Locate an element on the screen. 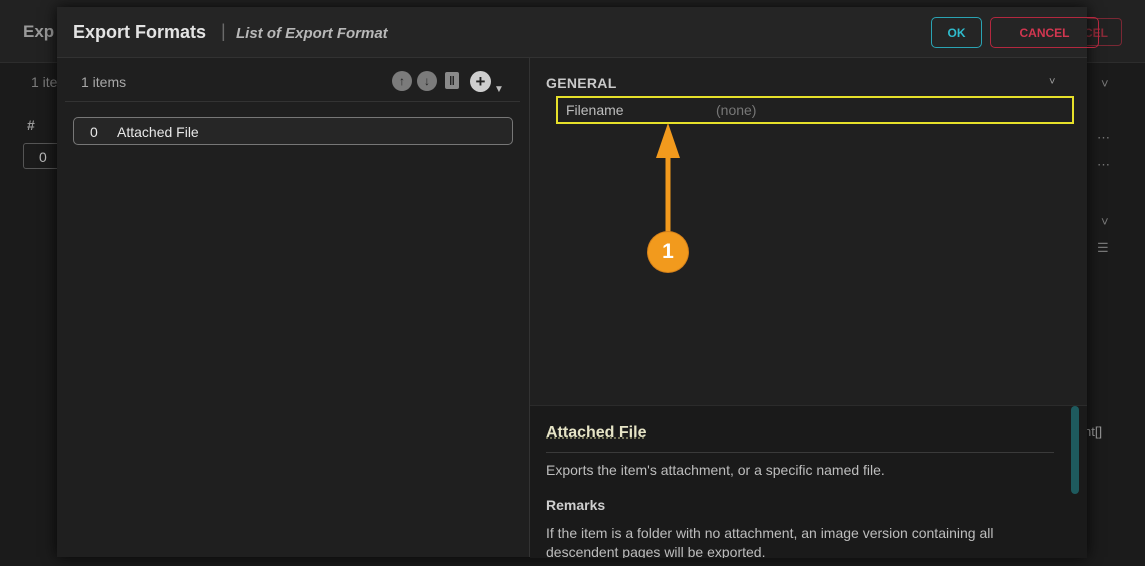 This screenshot has width=1145, height=566. annotation-arrow is located at coordinates (668, 177).